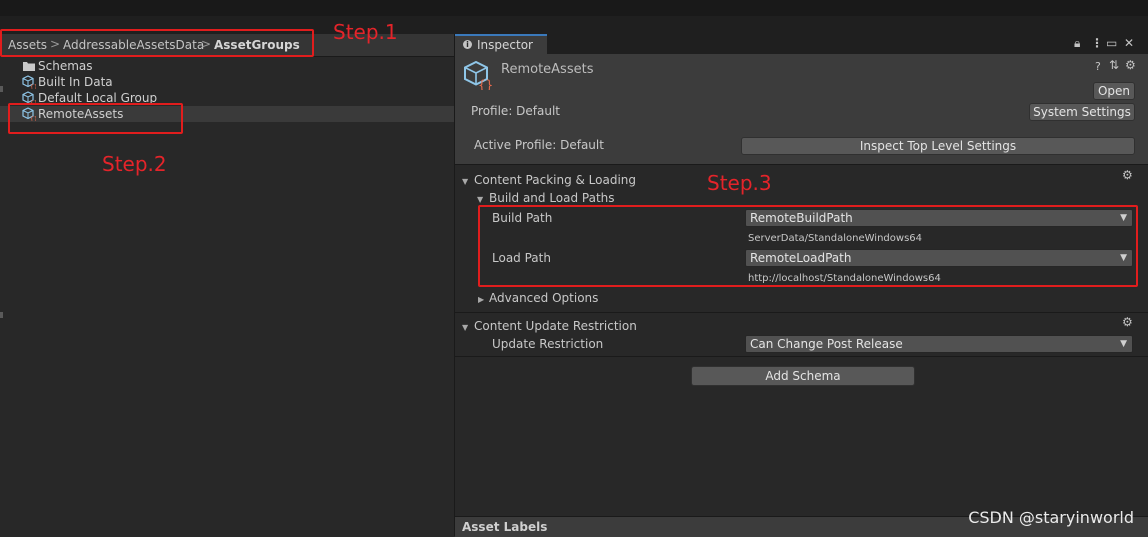 This screenshot has width=1148, height=537. Describe the element at coordinates (467, 44) in the screenshot. I see `info-icon: i` at that location.